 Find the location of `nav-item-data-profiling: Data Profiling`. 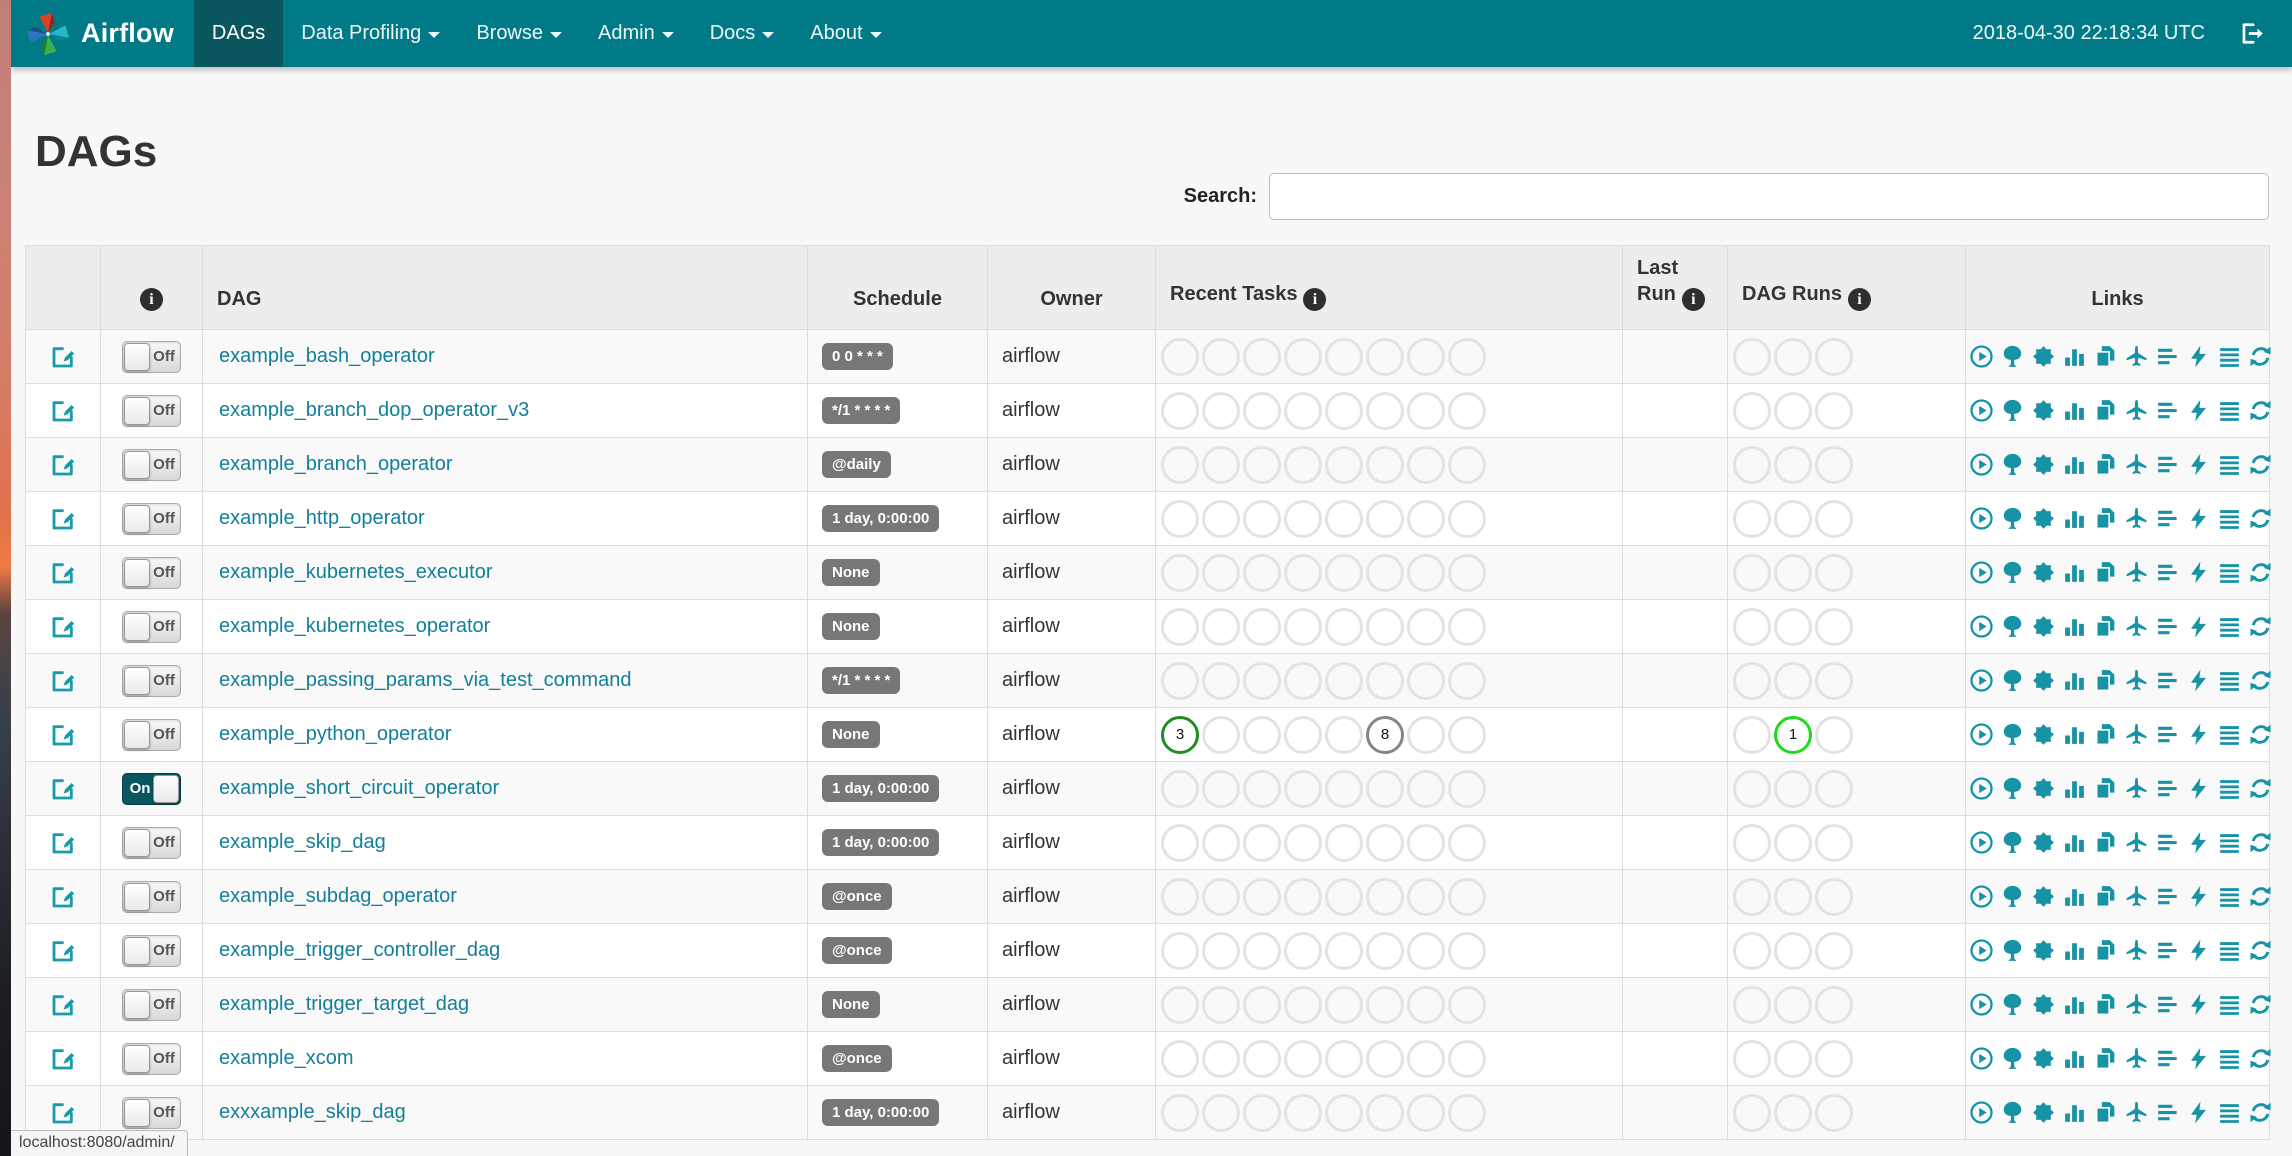

nav-item-data-profiling: Data Profiling is located at coordinates (370, 33).